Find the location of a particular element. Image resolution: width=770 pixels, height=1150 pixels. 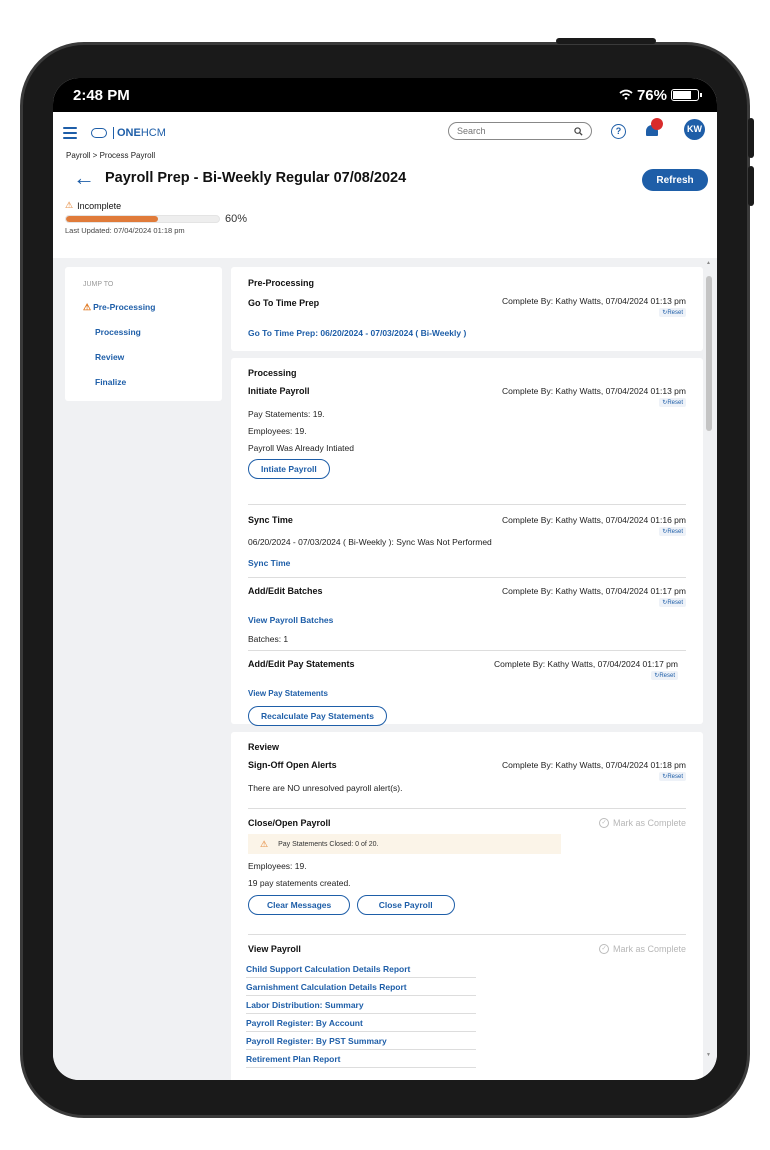

jump-pre-processing: ⚠ Pre-Processing is located at coordinates (152, 314).